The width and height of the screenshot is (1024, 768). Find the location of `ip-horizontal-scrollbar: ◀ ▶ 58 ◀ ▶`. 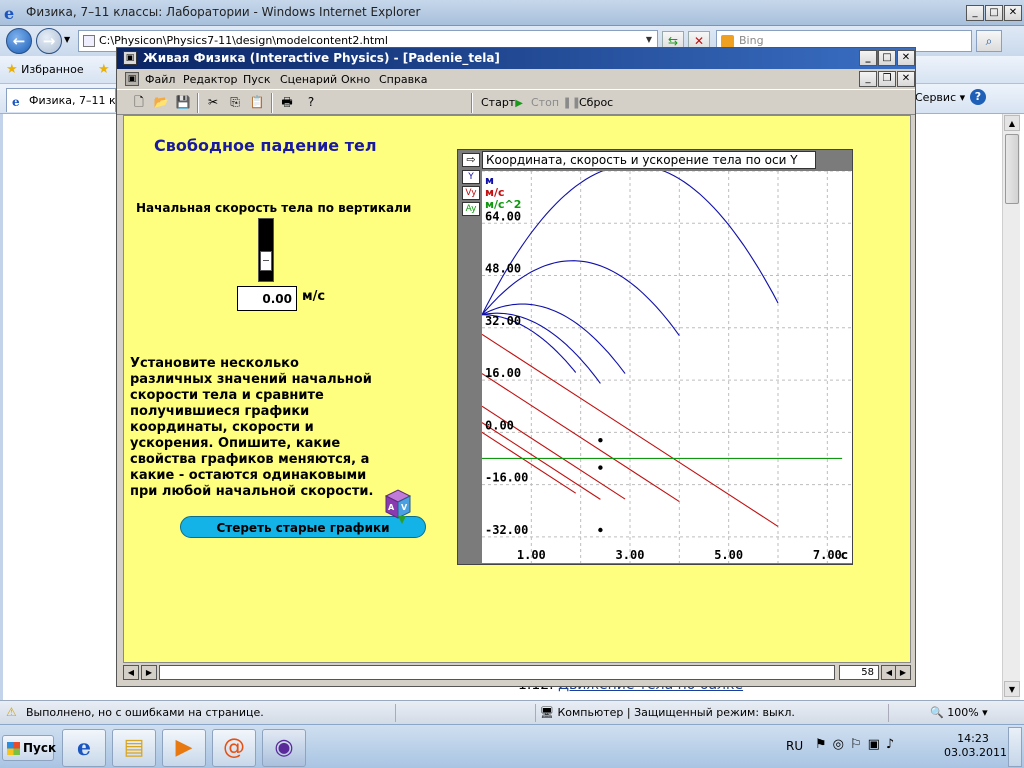

ip-horizontal-scrollbar: ◀ ▶ 58 ◀ ▶ is located at coordinates (517, 672).